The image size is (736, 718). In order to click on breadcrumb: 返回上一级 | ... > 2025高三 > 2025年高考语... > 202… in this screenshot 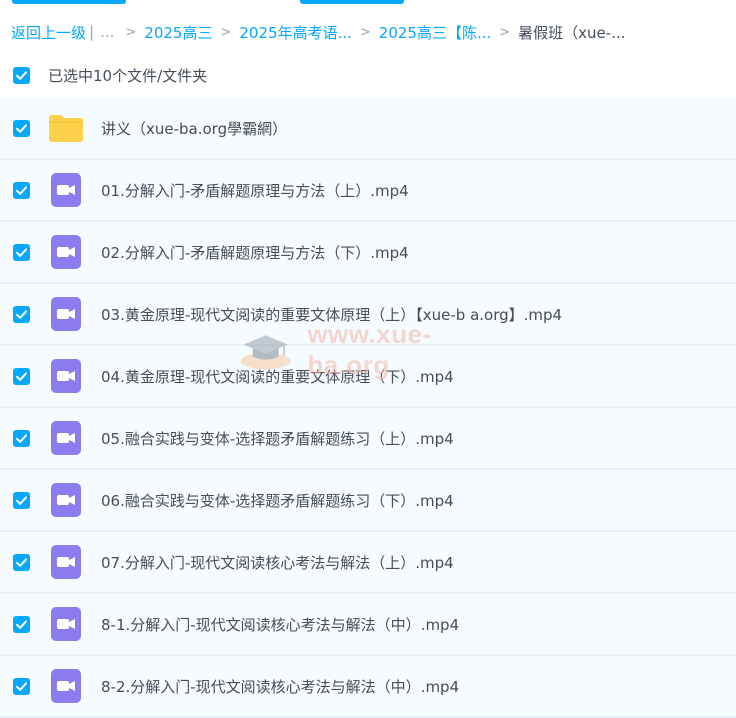, I will do `click(318, 32)`.